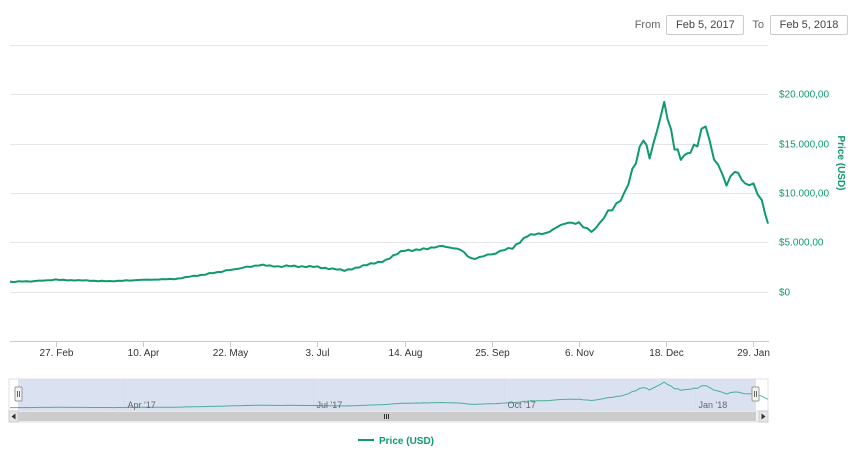 The image size is (860, 456). What do you see at coordinates (804, 95) in the screenshot?
I see `y-tick-label: $20.000,00` at bounding box center [804, 95].